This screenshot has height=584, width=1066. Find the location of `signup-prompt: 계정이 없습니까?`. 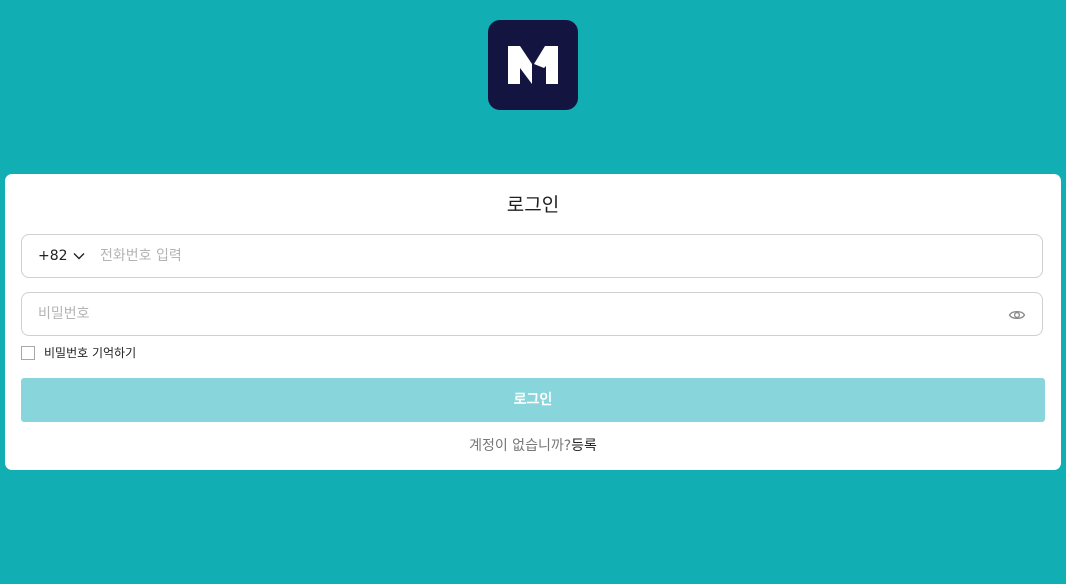

signup-prompt: 계정이 없습니까? is located at coordinates (520, 446).